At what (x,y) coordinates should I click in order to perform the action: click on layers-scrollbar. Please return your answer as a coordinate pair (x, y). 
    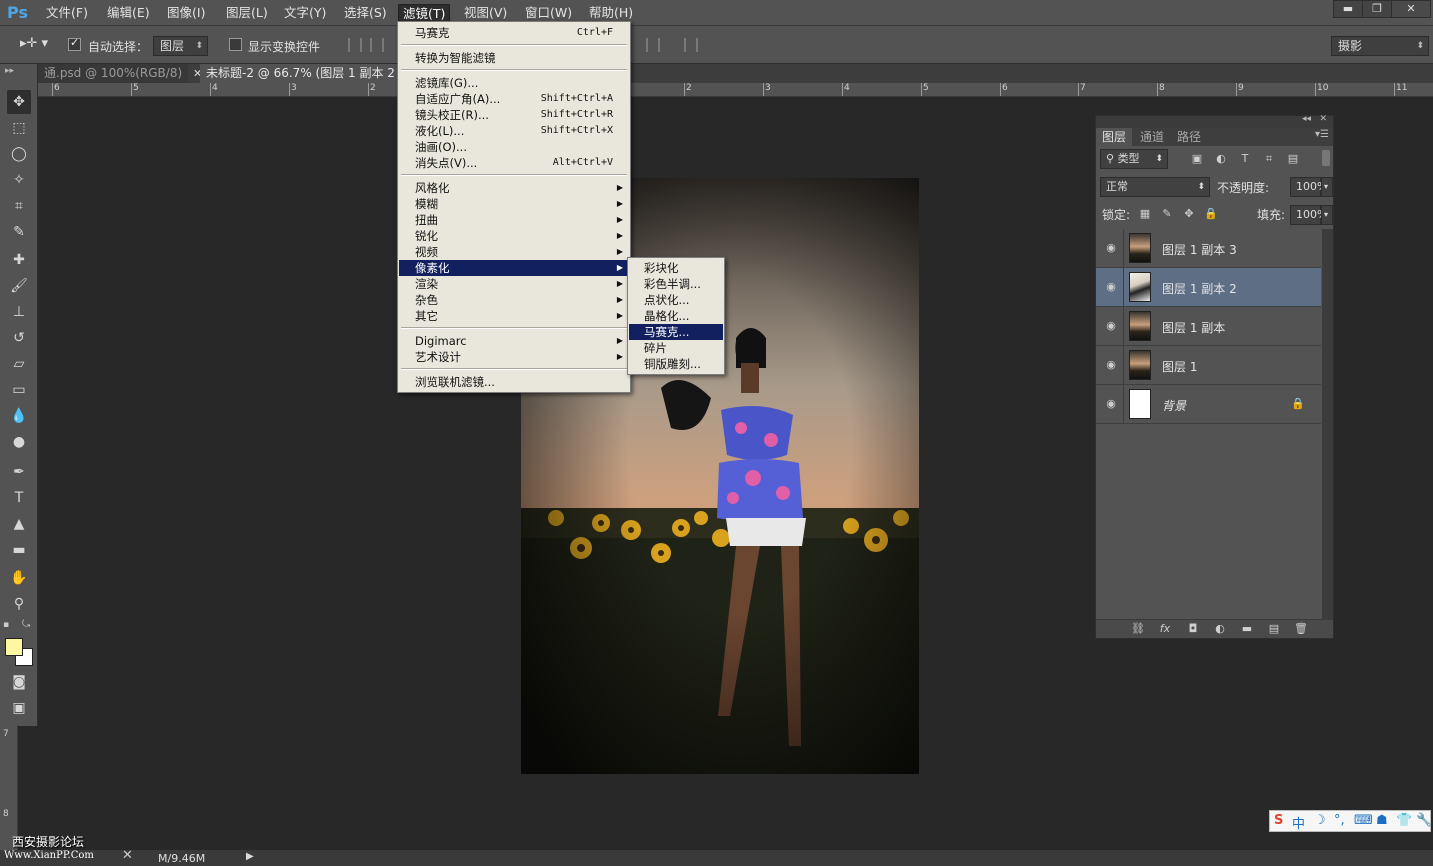
    Looking at the image, I should click on (1327, 424).